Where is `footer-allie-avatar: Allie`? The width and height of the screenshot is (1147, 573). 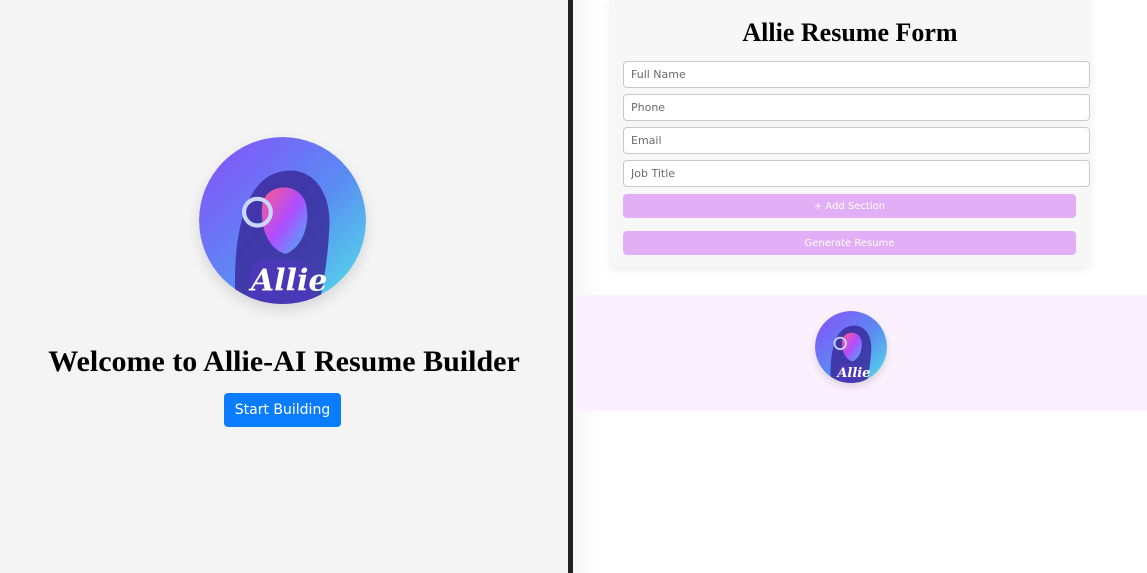 footer-allie-avatar: Allie is located at coordinates (851, 347).